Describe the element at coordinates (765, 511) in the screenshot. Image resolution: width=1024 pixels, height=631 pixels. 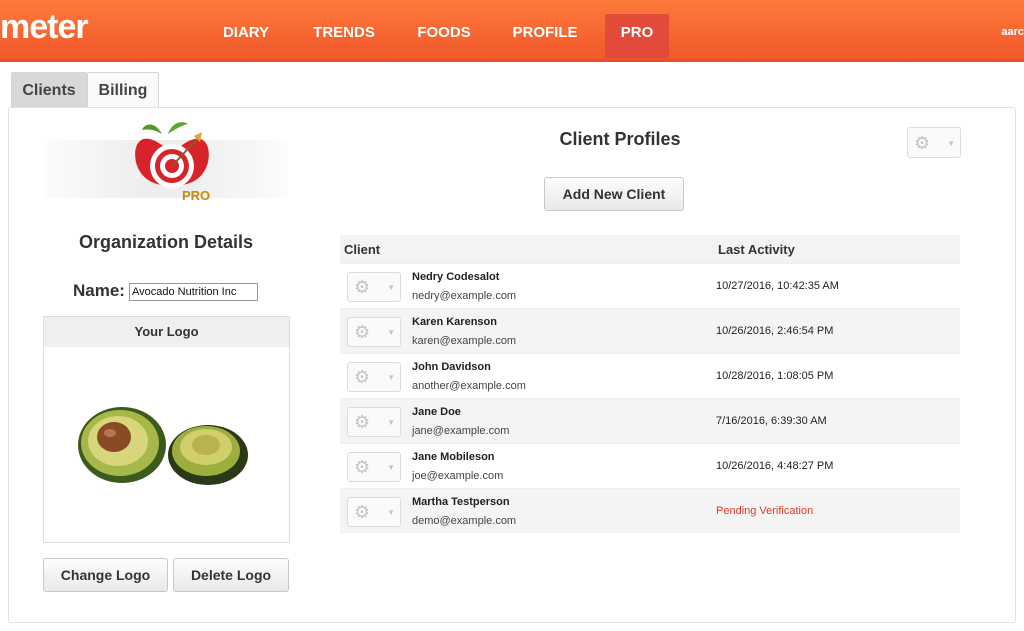
I see `last-activity-pending: Pending Verification` at that location.